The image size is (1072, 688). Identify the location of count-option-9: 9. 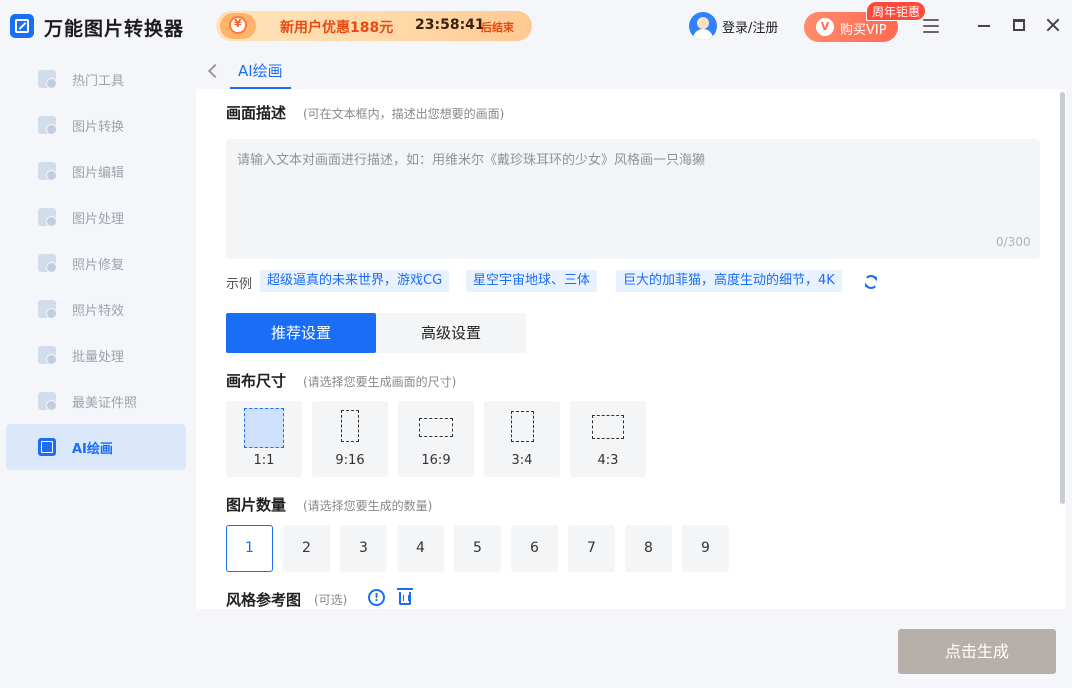
(705, 548).